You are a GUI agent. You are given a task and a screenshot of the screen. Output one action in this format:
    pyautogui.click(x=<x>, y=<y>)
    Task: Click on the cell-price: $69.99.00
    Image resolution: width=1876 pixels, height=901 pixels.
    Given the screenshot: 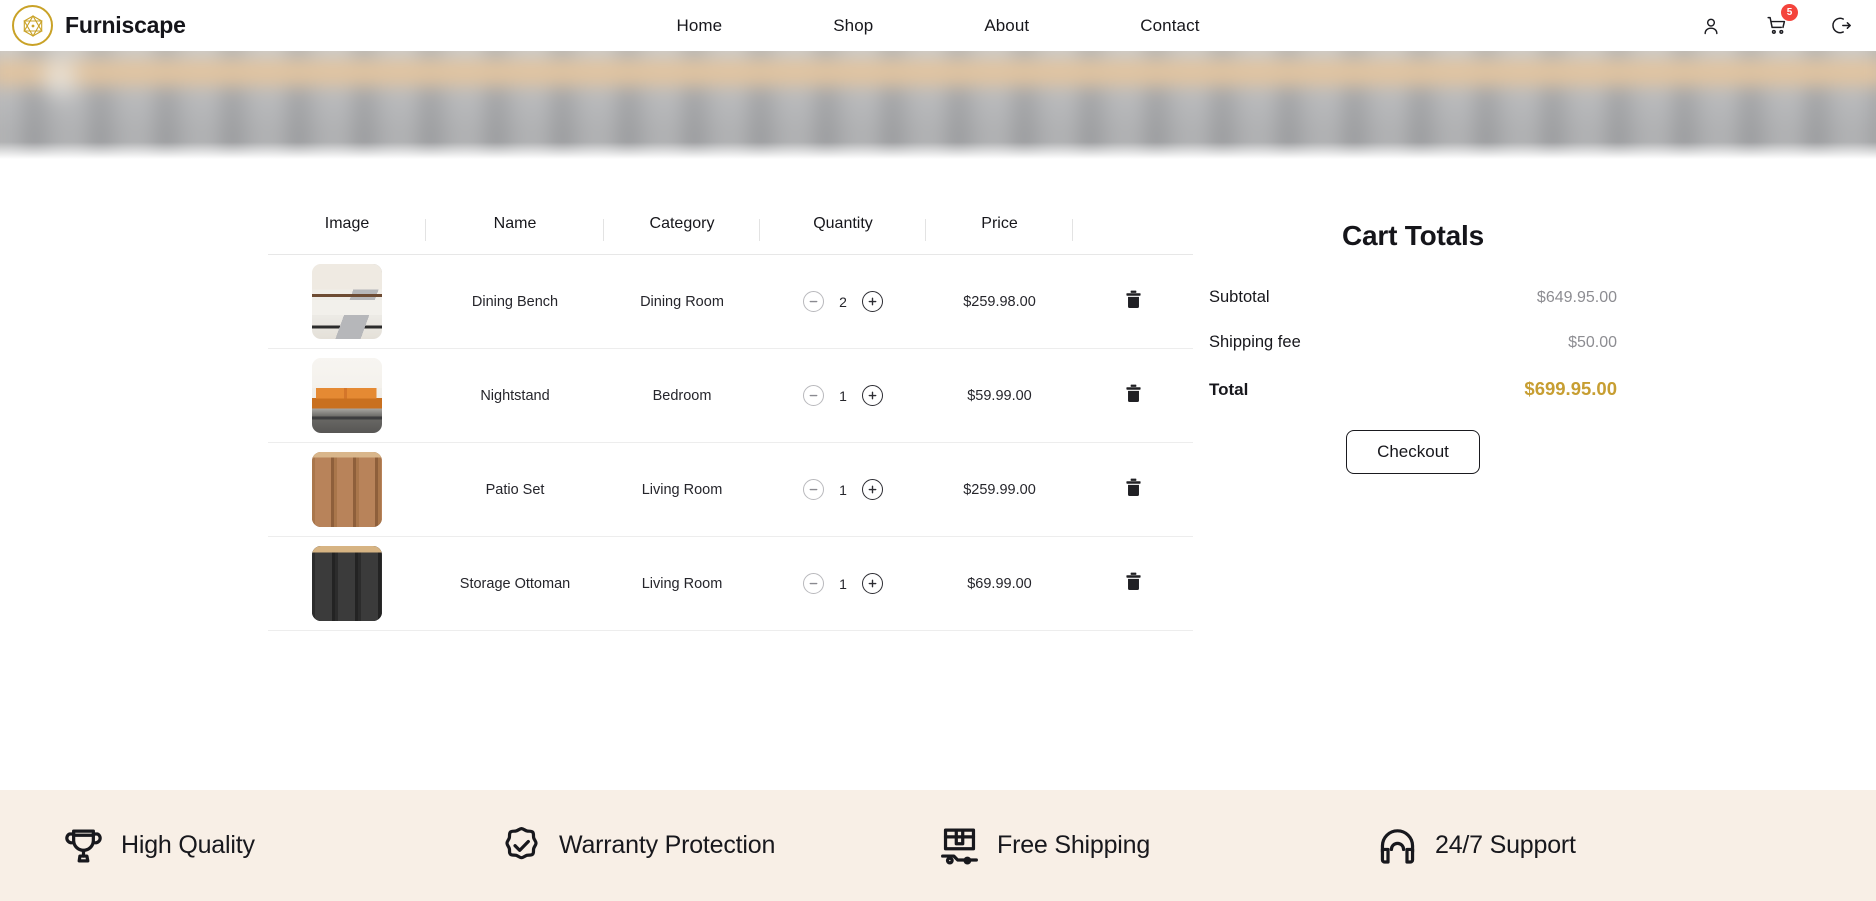 What is the action you would take?
    pyautogui.click(x=999, y=583)
    